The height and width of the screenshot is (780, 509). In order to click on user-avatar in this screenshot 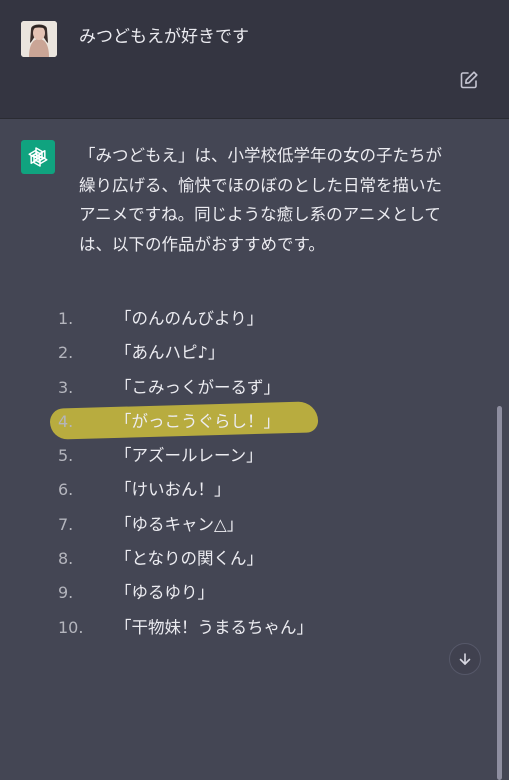, I will do `click(39, 39)`.